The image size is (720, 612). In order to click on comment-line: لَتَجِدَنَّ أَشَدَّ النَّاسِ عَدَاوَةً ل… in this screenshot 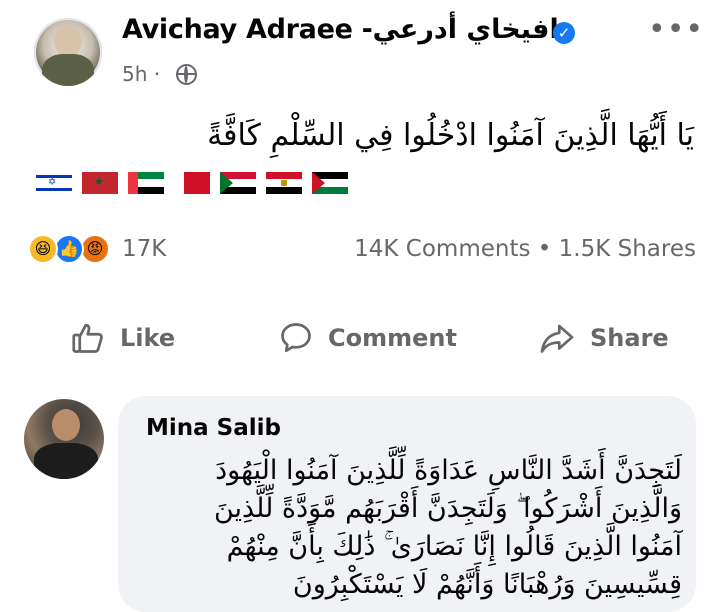, I will do `click(448, 470)`.